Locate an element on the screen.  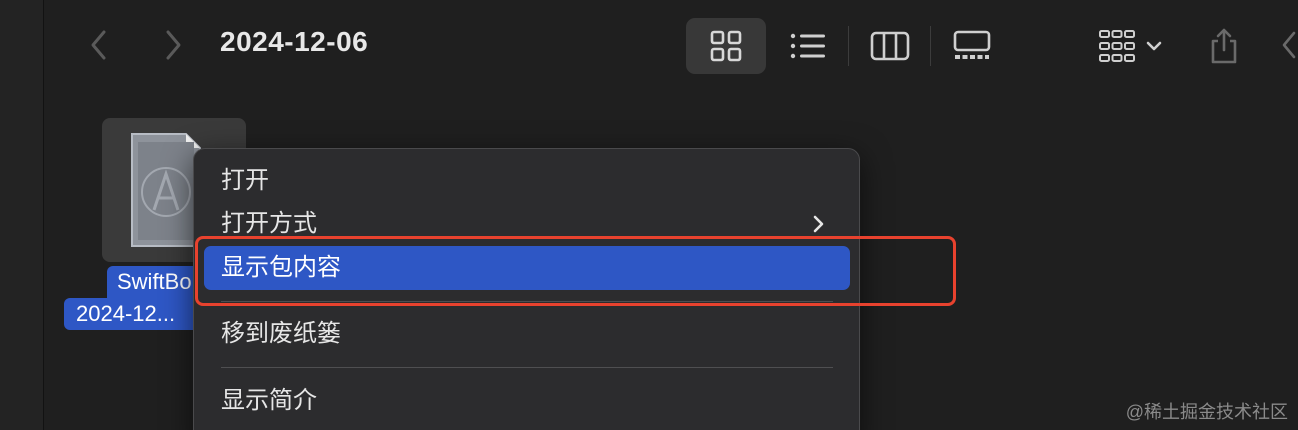
share-button is located at coordinates (1224, 46).